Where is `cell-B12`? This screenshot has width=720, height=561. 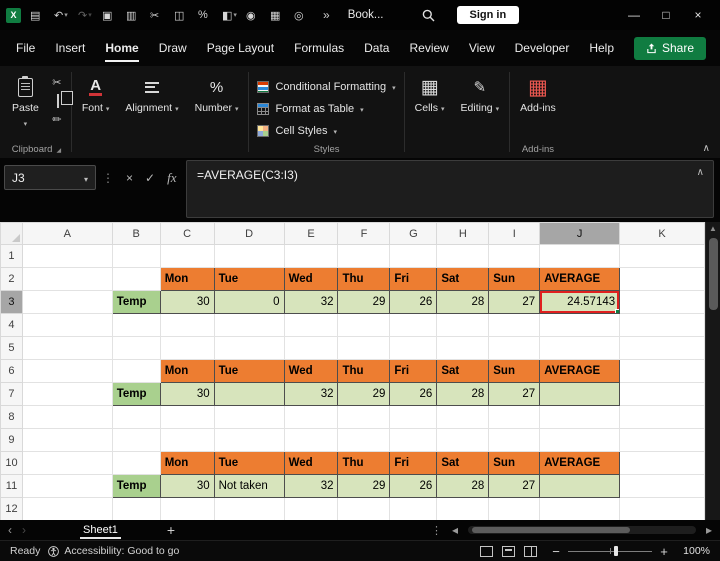
cell-B12 is located at coordinates (136, 508).